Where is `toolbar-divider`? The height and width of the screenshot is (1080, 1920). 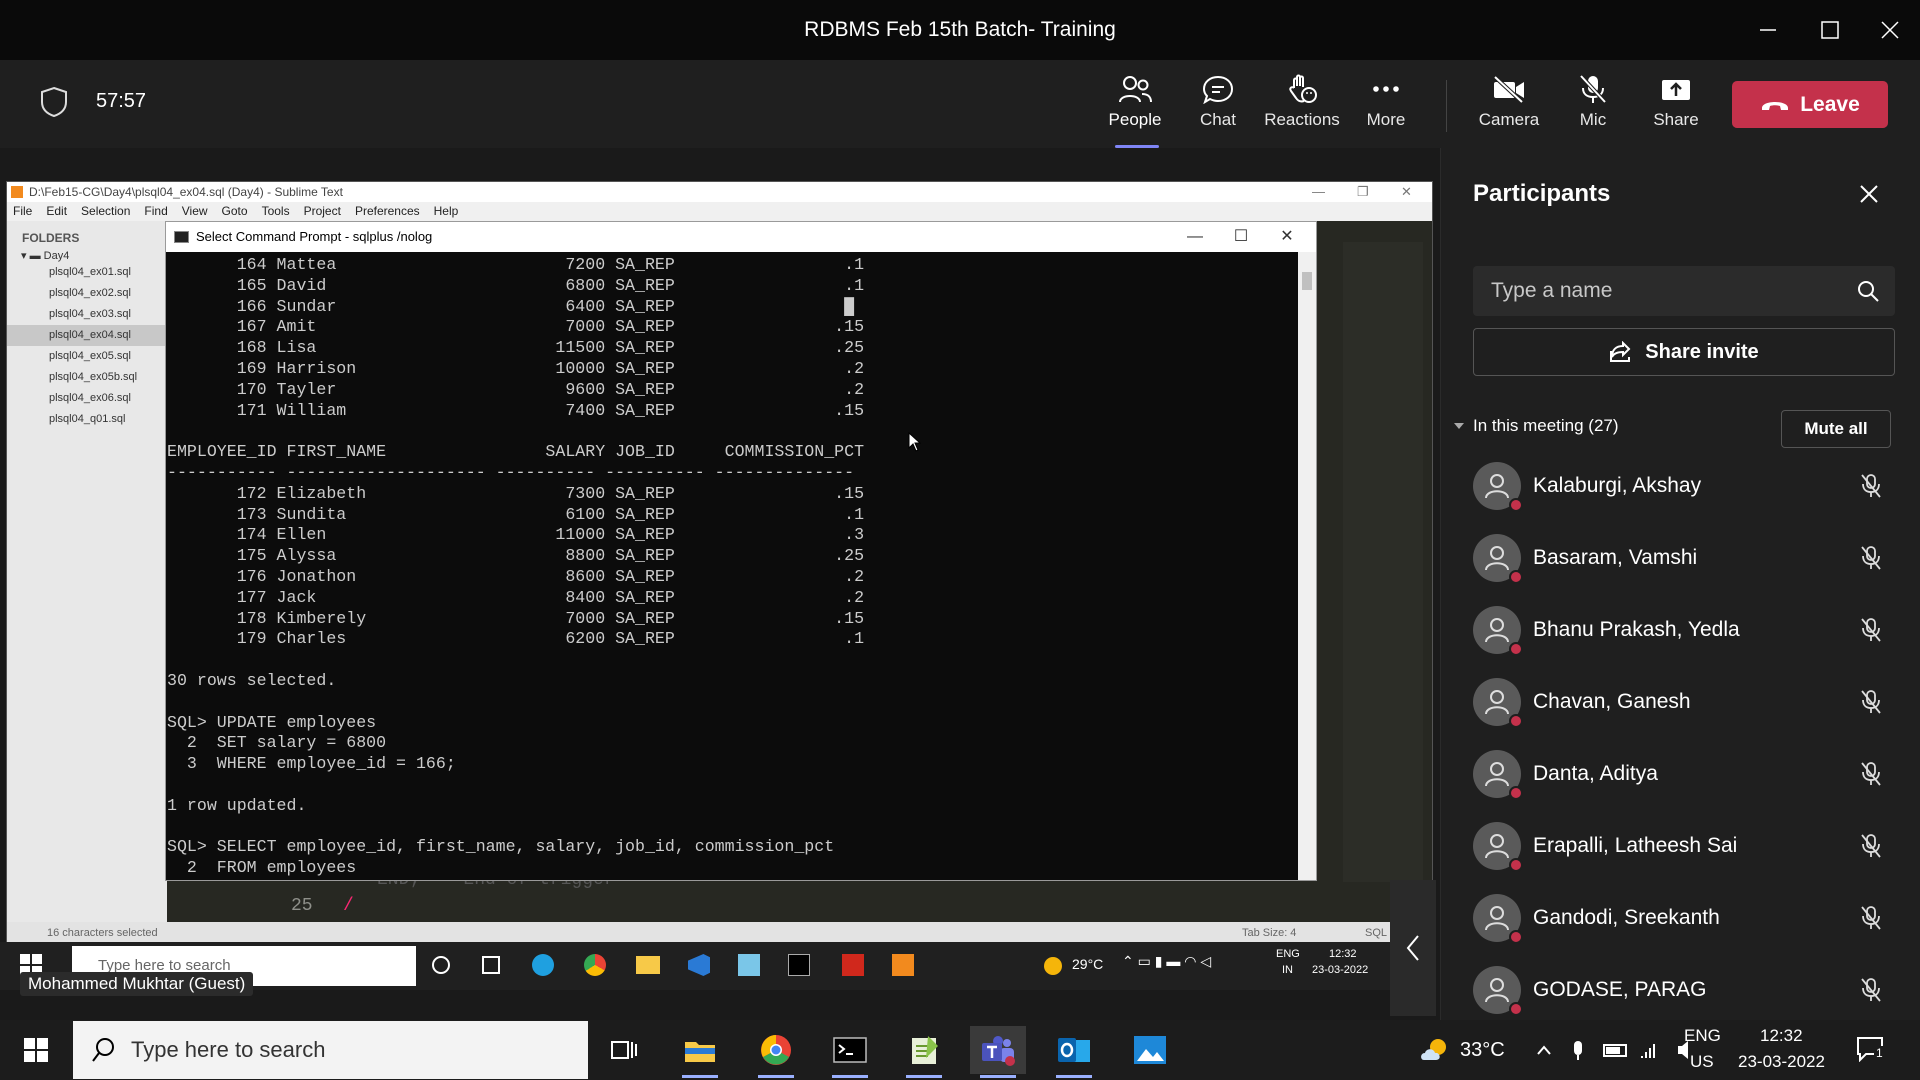 toolbar-divider is located at coordinates (1446, 106).